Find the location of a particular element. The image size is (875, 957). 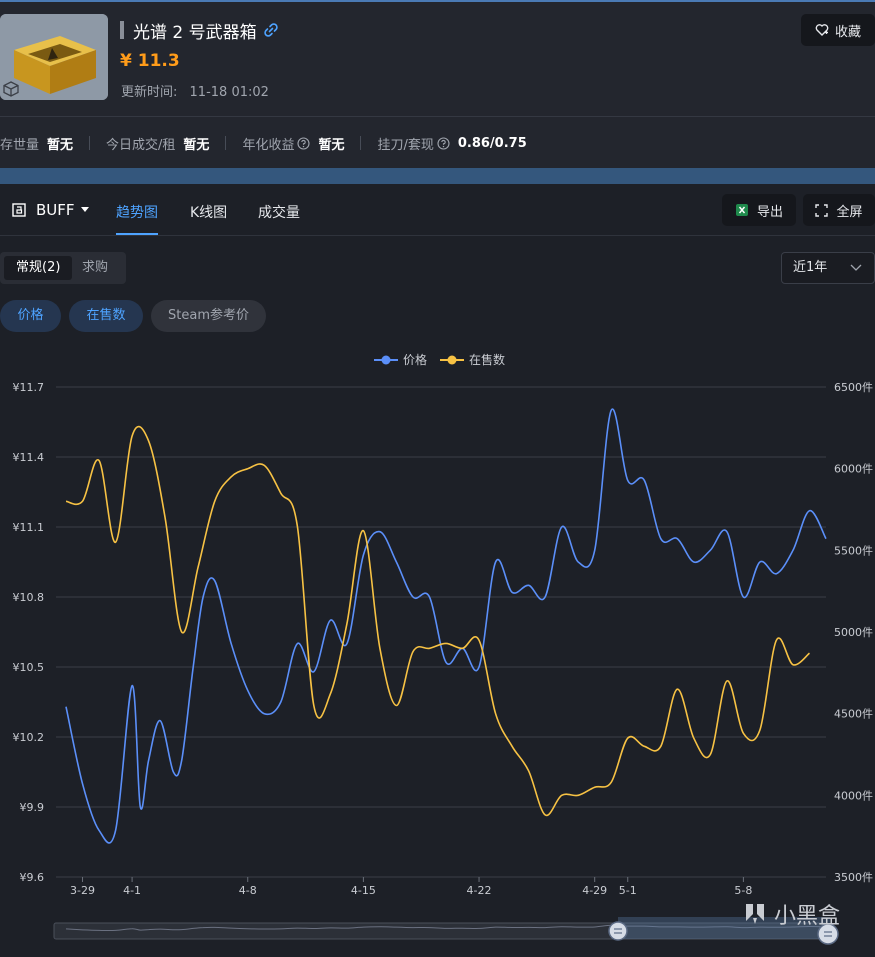

y-left-tick-label: ¥10.8 is located at coordinates (29, 597).